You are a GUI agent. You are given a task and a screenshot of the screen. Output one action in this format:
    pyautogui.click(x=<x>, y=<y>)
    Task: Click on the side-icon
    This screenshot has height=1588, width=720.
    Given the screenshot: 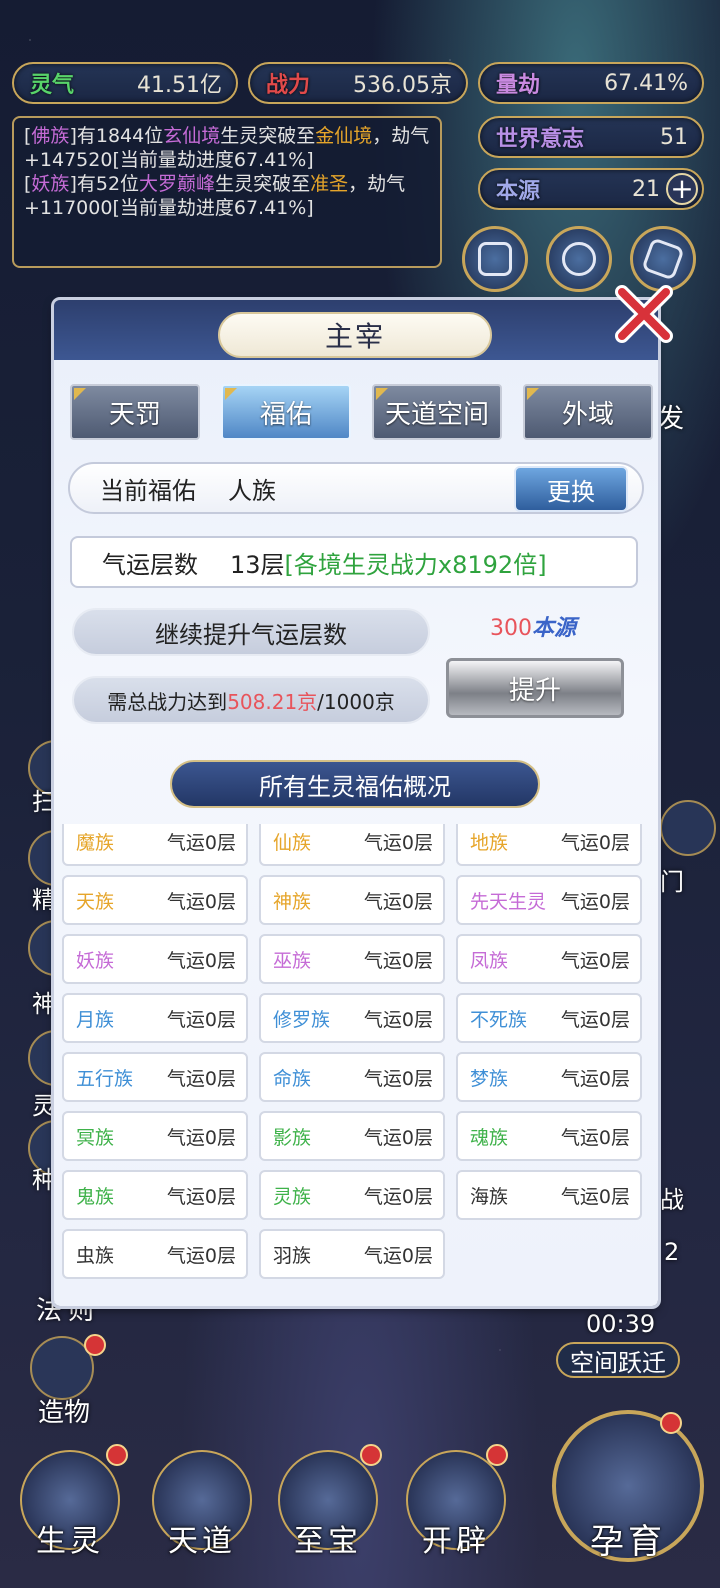 What is the action you would take?
    pyautogui.click(x=688, y=828)
    